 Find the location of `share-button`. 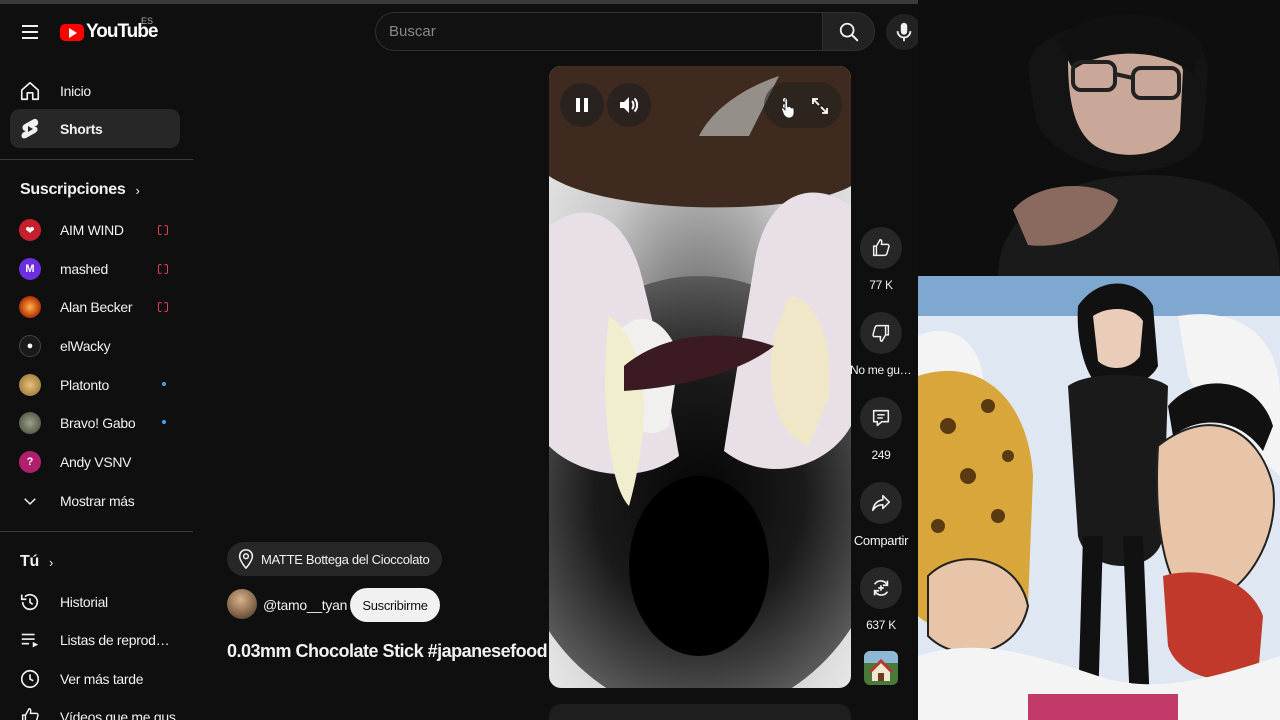

share-button is located at coordinates (881, 503).